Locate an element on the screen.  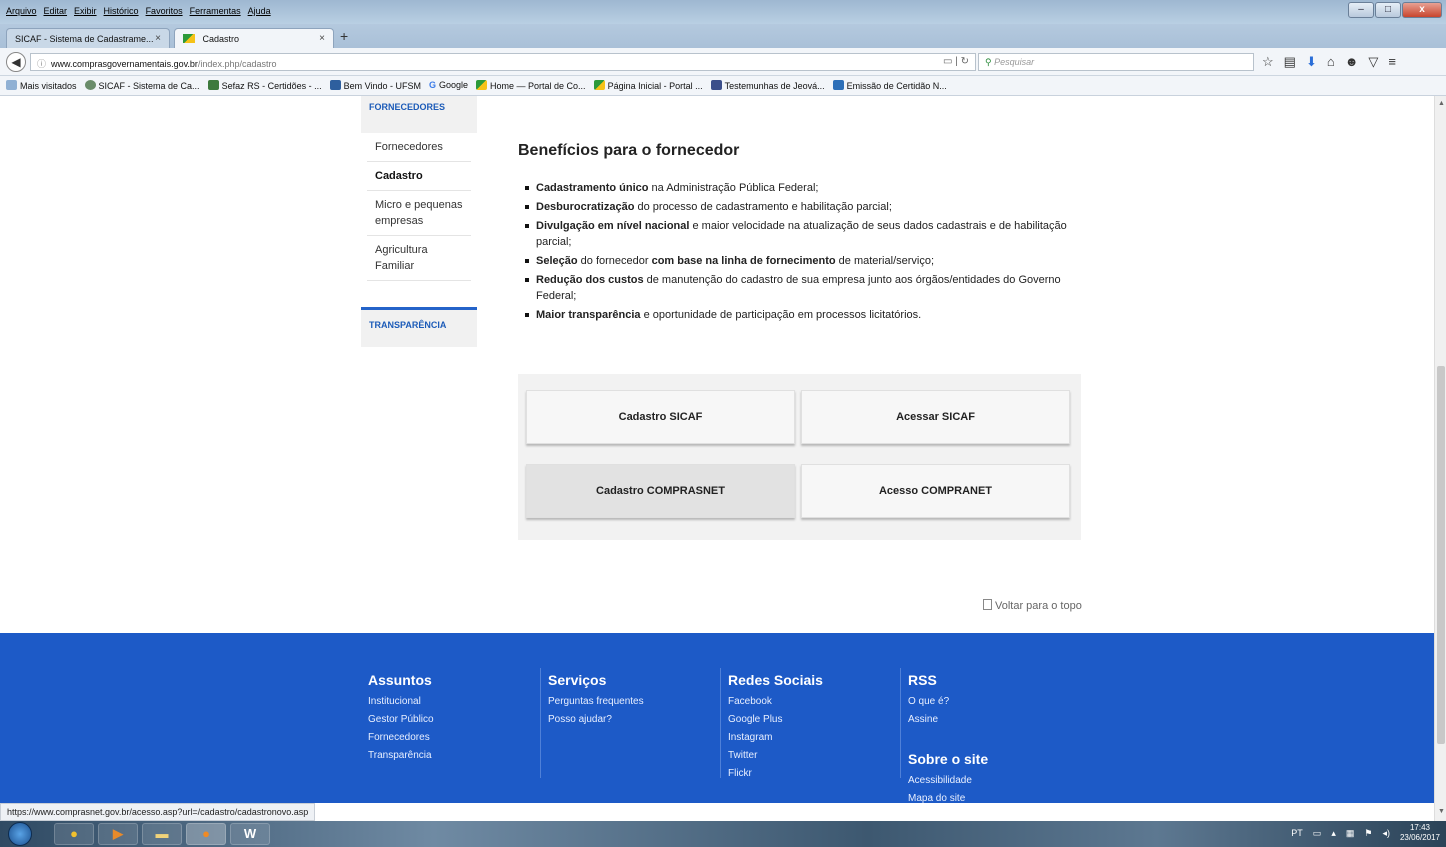
bookmark-mais-visitados: Mais visitados is located at coordinates (41, 85).